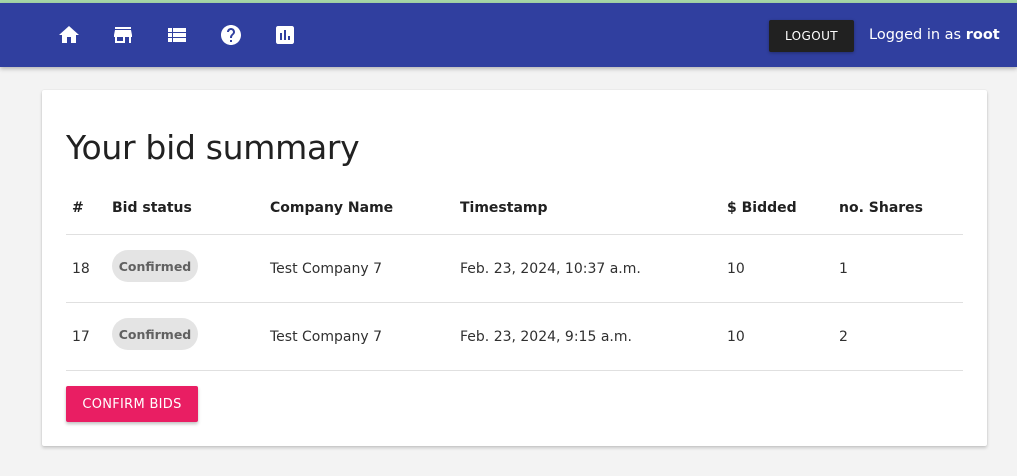 This screenshot has width=1017, height=476. I want to click on column-header-id: #, so click(78, 208).